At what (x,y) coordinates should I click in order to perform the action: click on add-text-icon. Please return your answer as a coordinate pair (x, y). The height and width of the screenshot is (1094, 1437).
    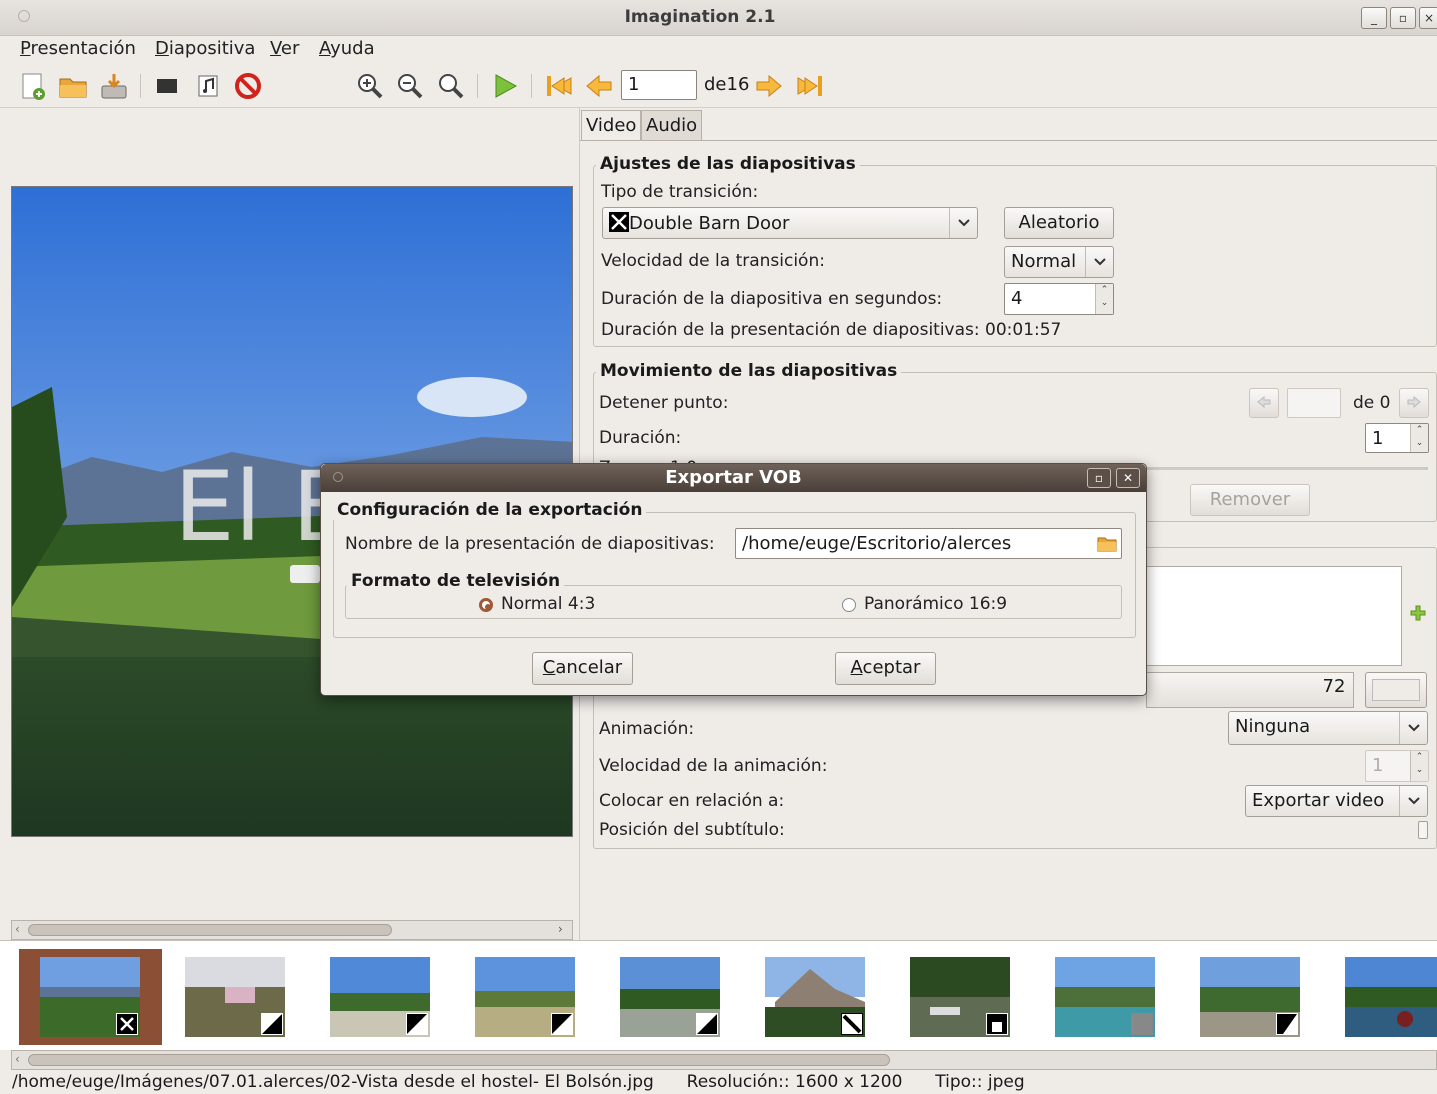
    Looking at the image, I should click on (1418, 615).